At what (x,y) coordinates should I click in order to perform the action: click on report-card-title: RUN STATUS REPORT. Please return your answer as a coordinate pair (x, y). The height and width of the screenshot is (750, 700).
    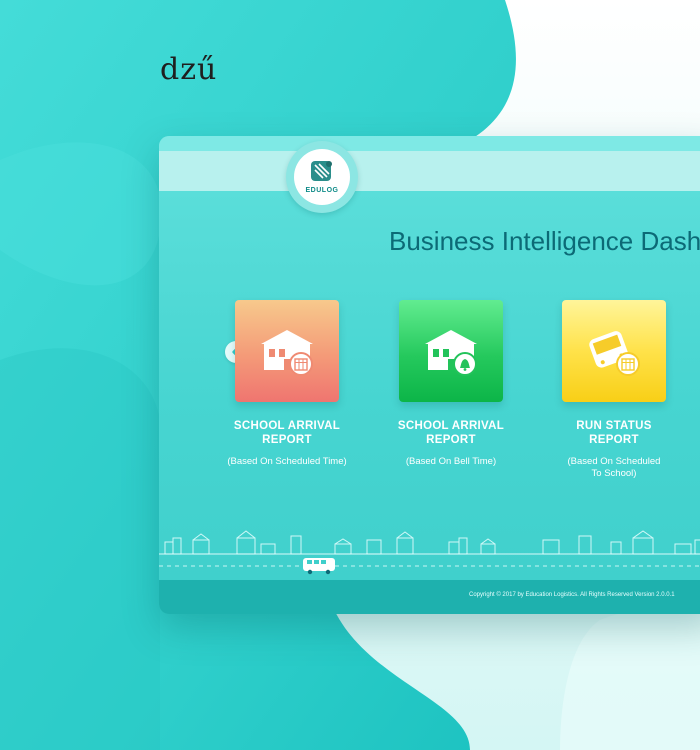
    Looking at the image, I should click on (614, 433).